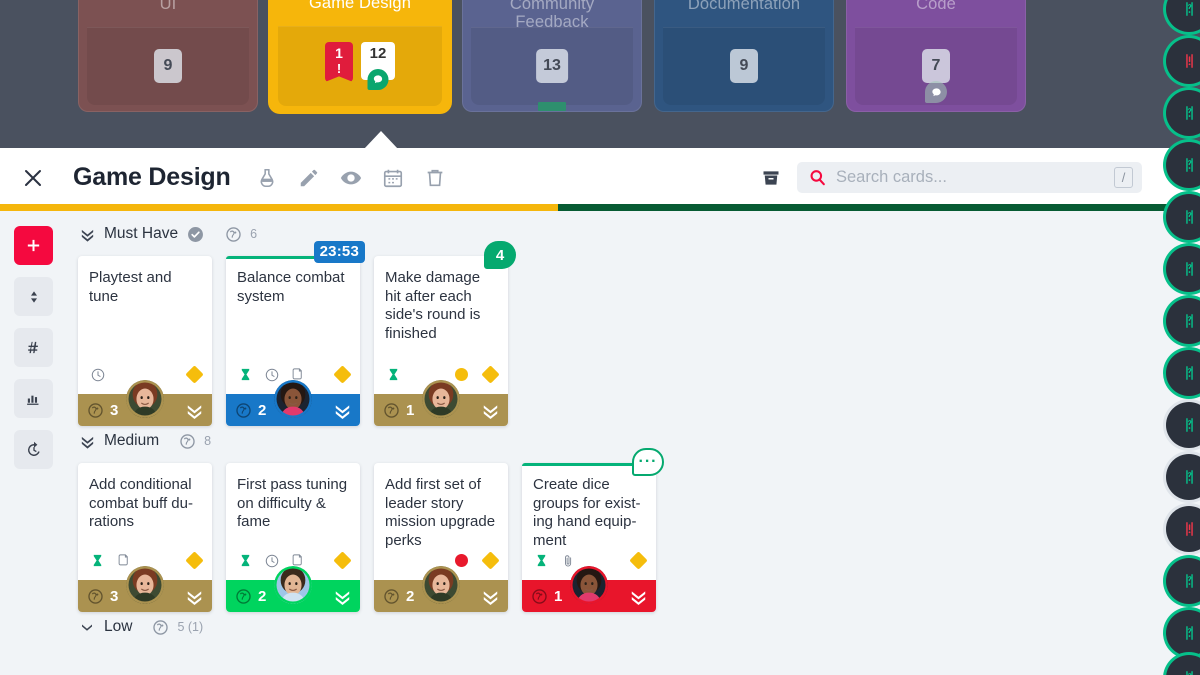 Image resolution: width=1200 pixels, height=675 pixels. I want to click on paperclip-icon, so click(567, 560).